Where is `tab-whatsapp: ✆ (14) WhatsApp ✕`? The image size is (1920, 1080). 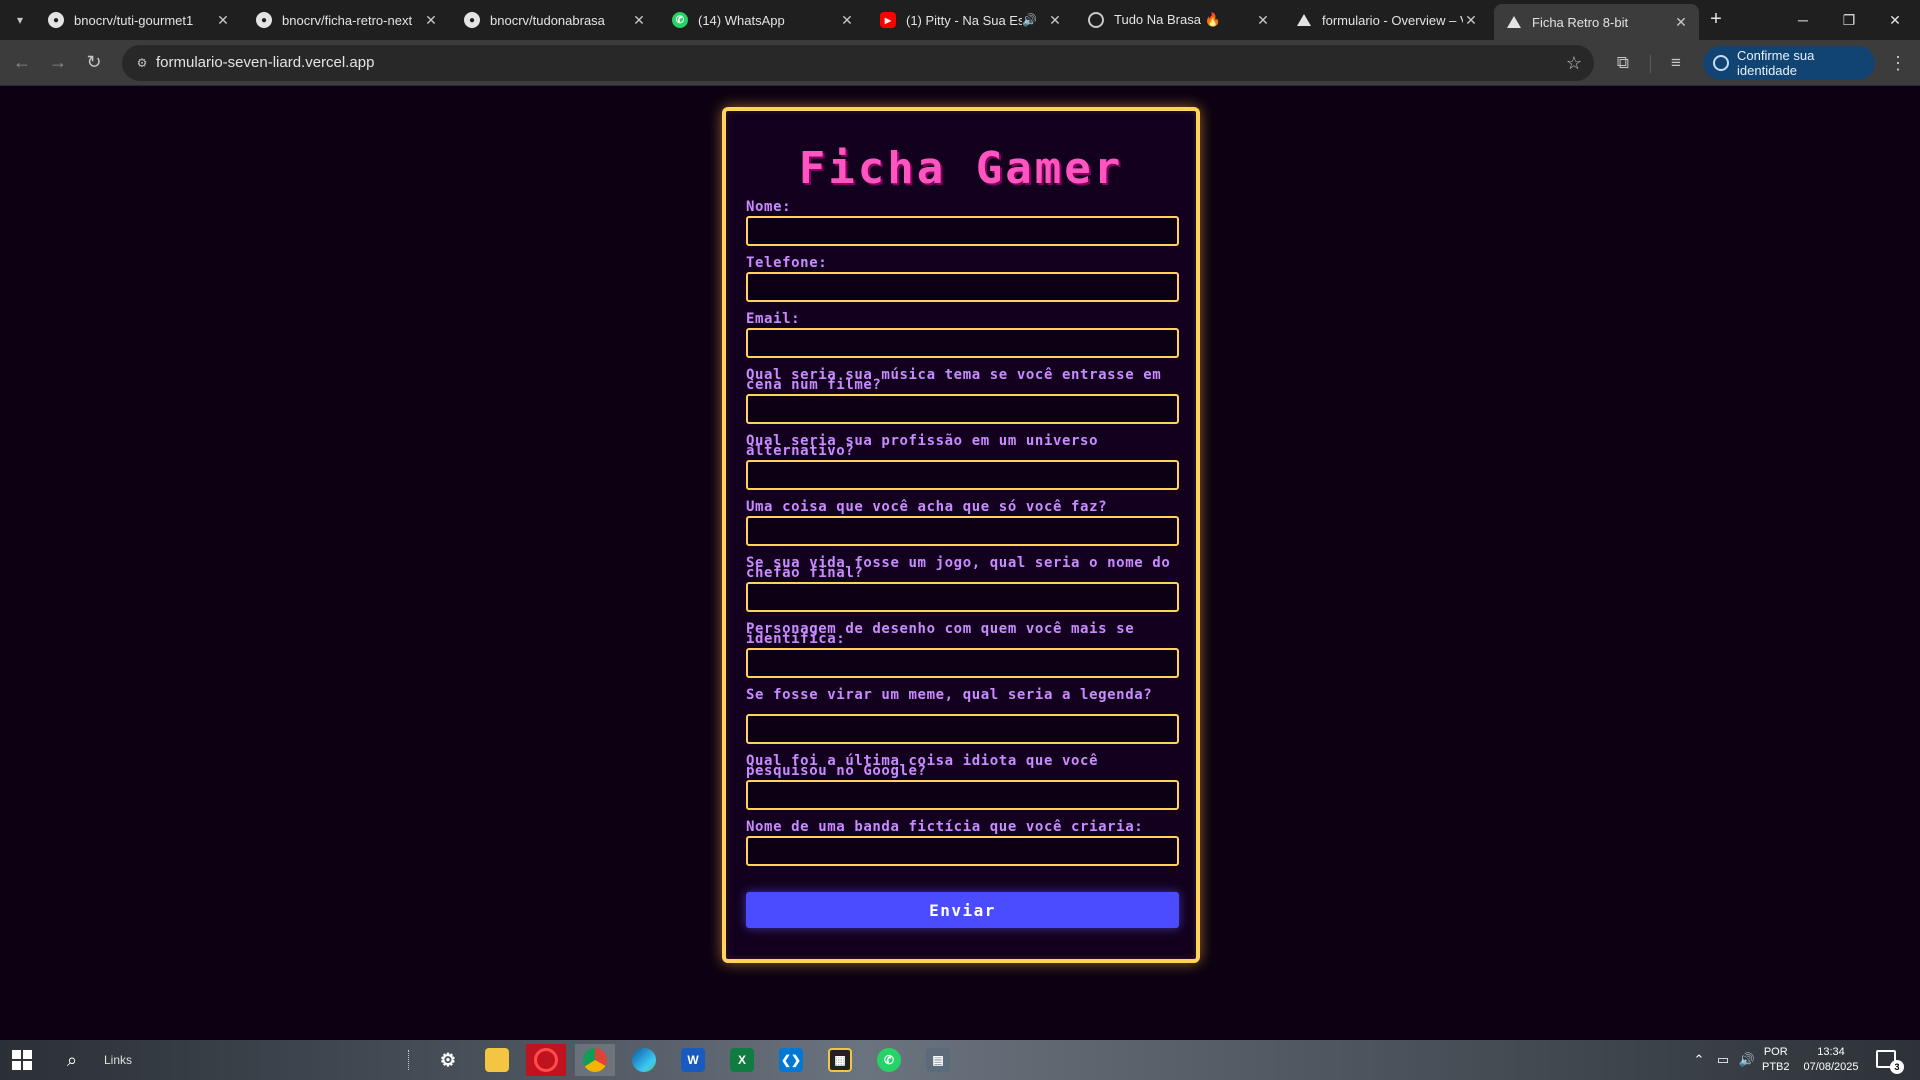 tab-whatsapp: ✆ (14) WhatsApp ✕ is located at coordinates (762, 20).